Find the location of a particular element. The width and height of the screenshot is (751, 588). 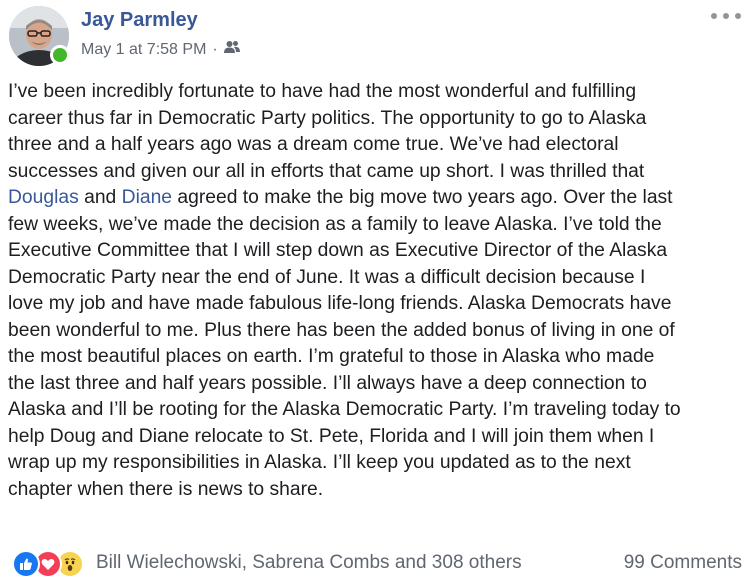

post-text-segment: and is located at coordinates (100, 197).